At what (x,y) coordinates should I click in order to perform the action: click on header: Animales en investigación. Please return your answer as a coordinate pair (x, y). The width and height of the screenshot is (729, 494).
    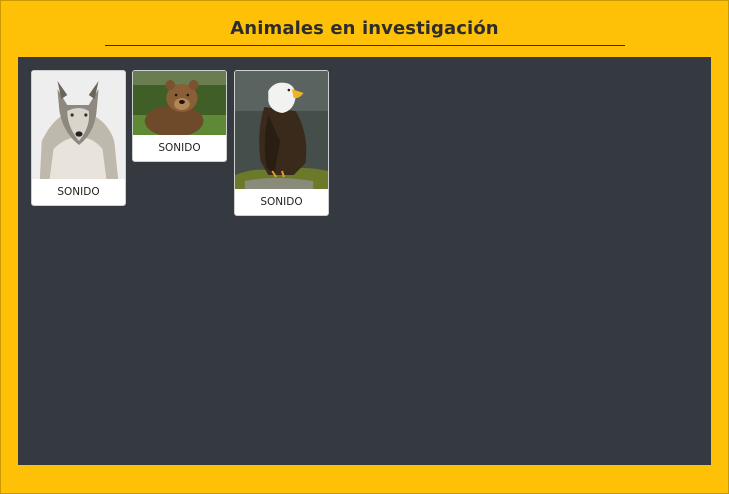
    Looking at the image, I should click on (364, 29).